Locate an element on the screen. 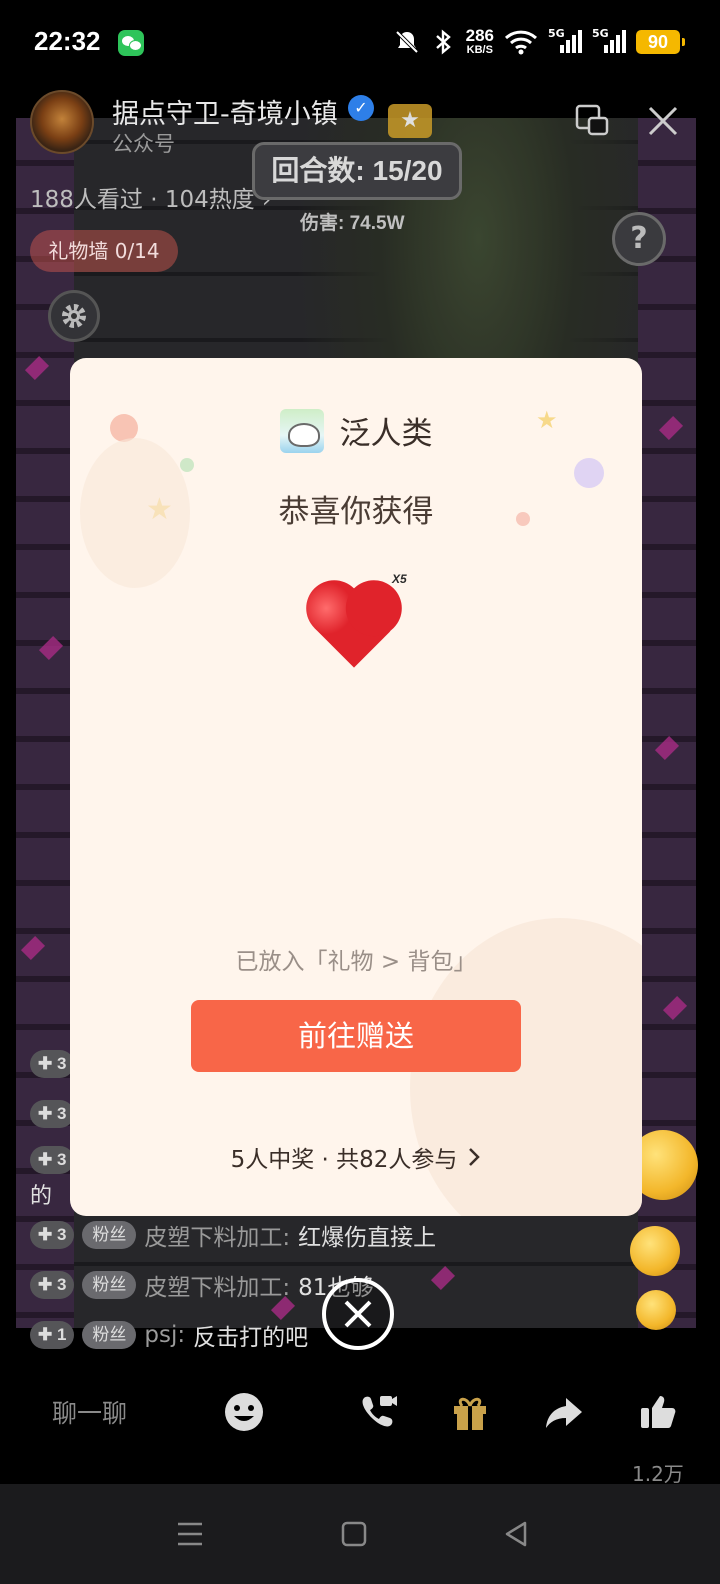  chat-line: ✚ 3 粉丝 皮塑下料加工: 红爆伤直接上 is located at coordinates (233, 1235).